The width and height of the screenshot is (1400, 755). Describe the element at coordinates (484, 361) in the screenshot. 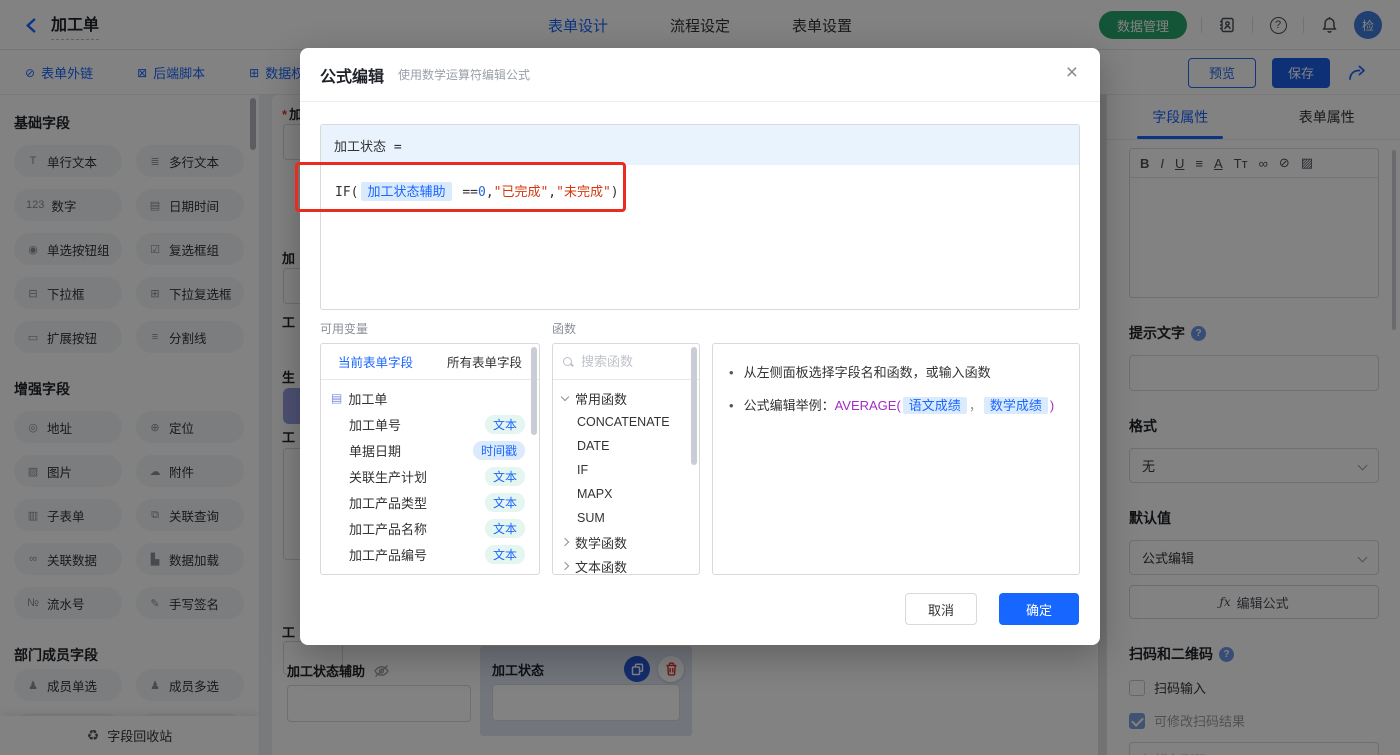

I see `tab-all-form-fields: 所有表单字段` at that location.